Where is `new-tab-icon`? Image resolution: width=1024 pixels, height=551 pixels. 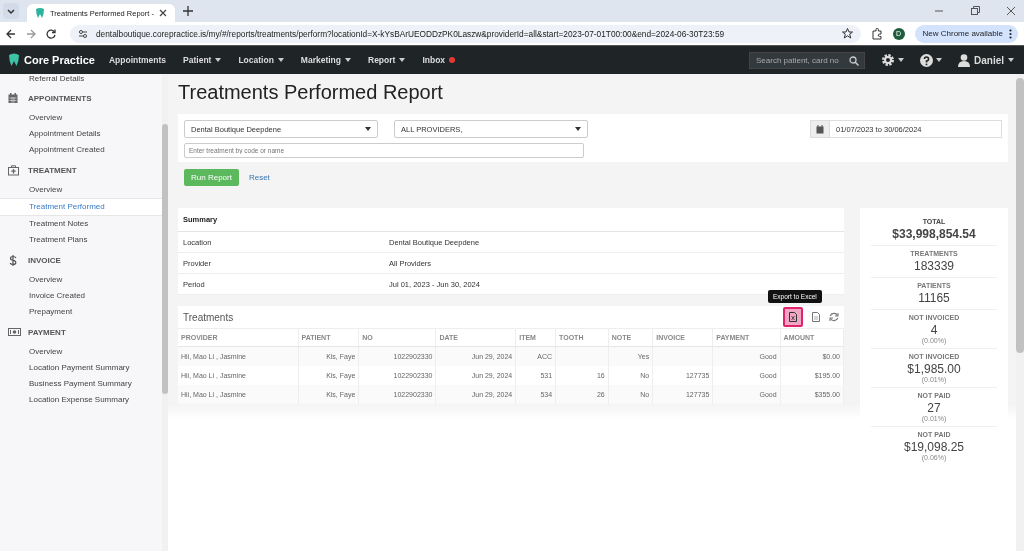 new-tab-icon is located at coordinates (188, 11).